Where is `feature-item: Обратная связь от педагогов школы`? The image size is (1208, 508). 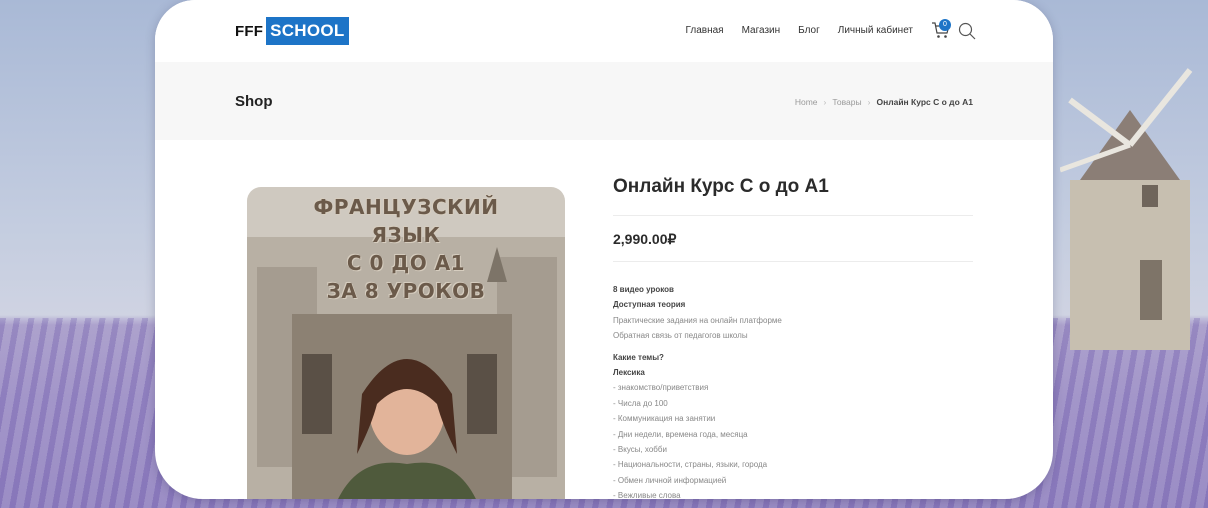 feature-item: Обратная связь от педагогов школы is located at coordinates (680, 336).